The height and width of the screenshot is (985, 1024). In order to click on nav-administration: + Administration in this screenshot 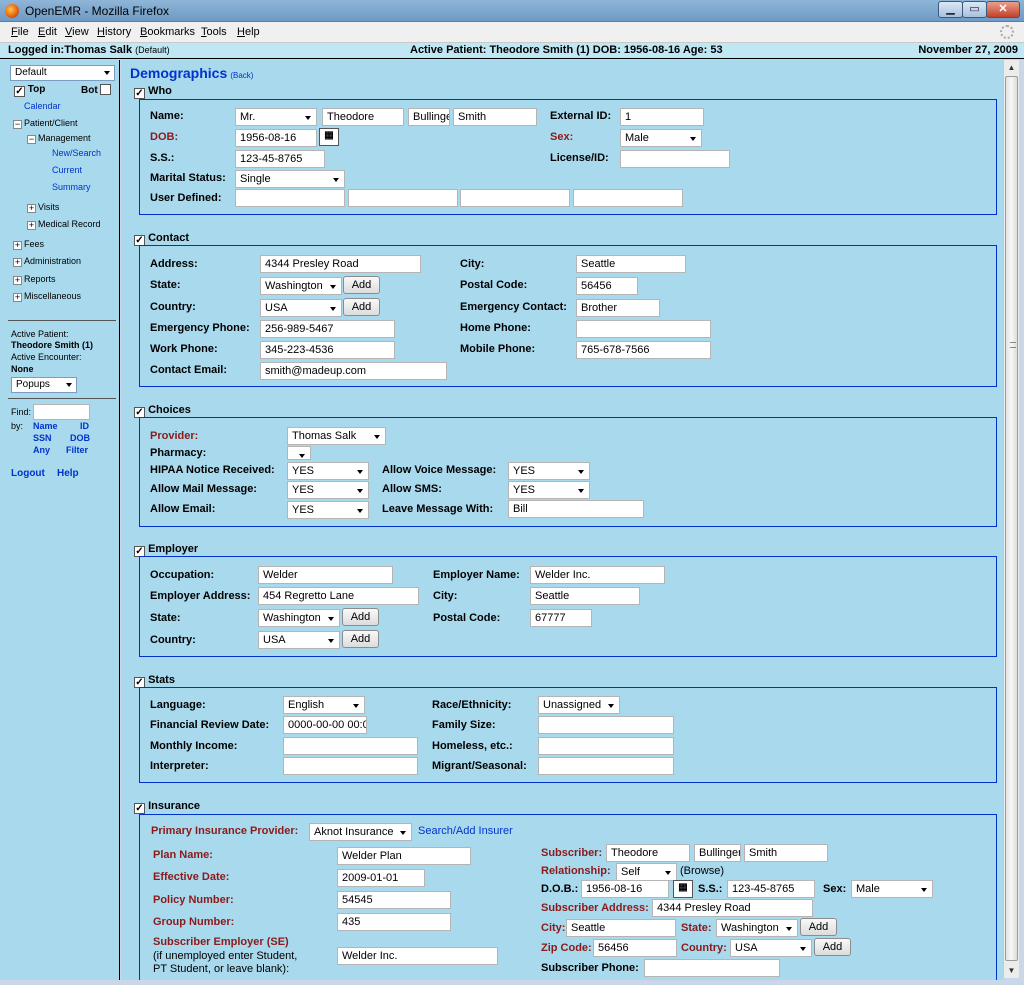, I will do `click(47, 261)`.